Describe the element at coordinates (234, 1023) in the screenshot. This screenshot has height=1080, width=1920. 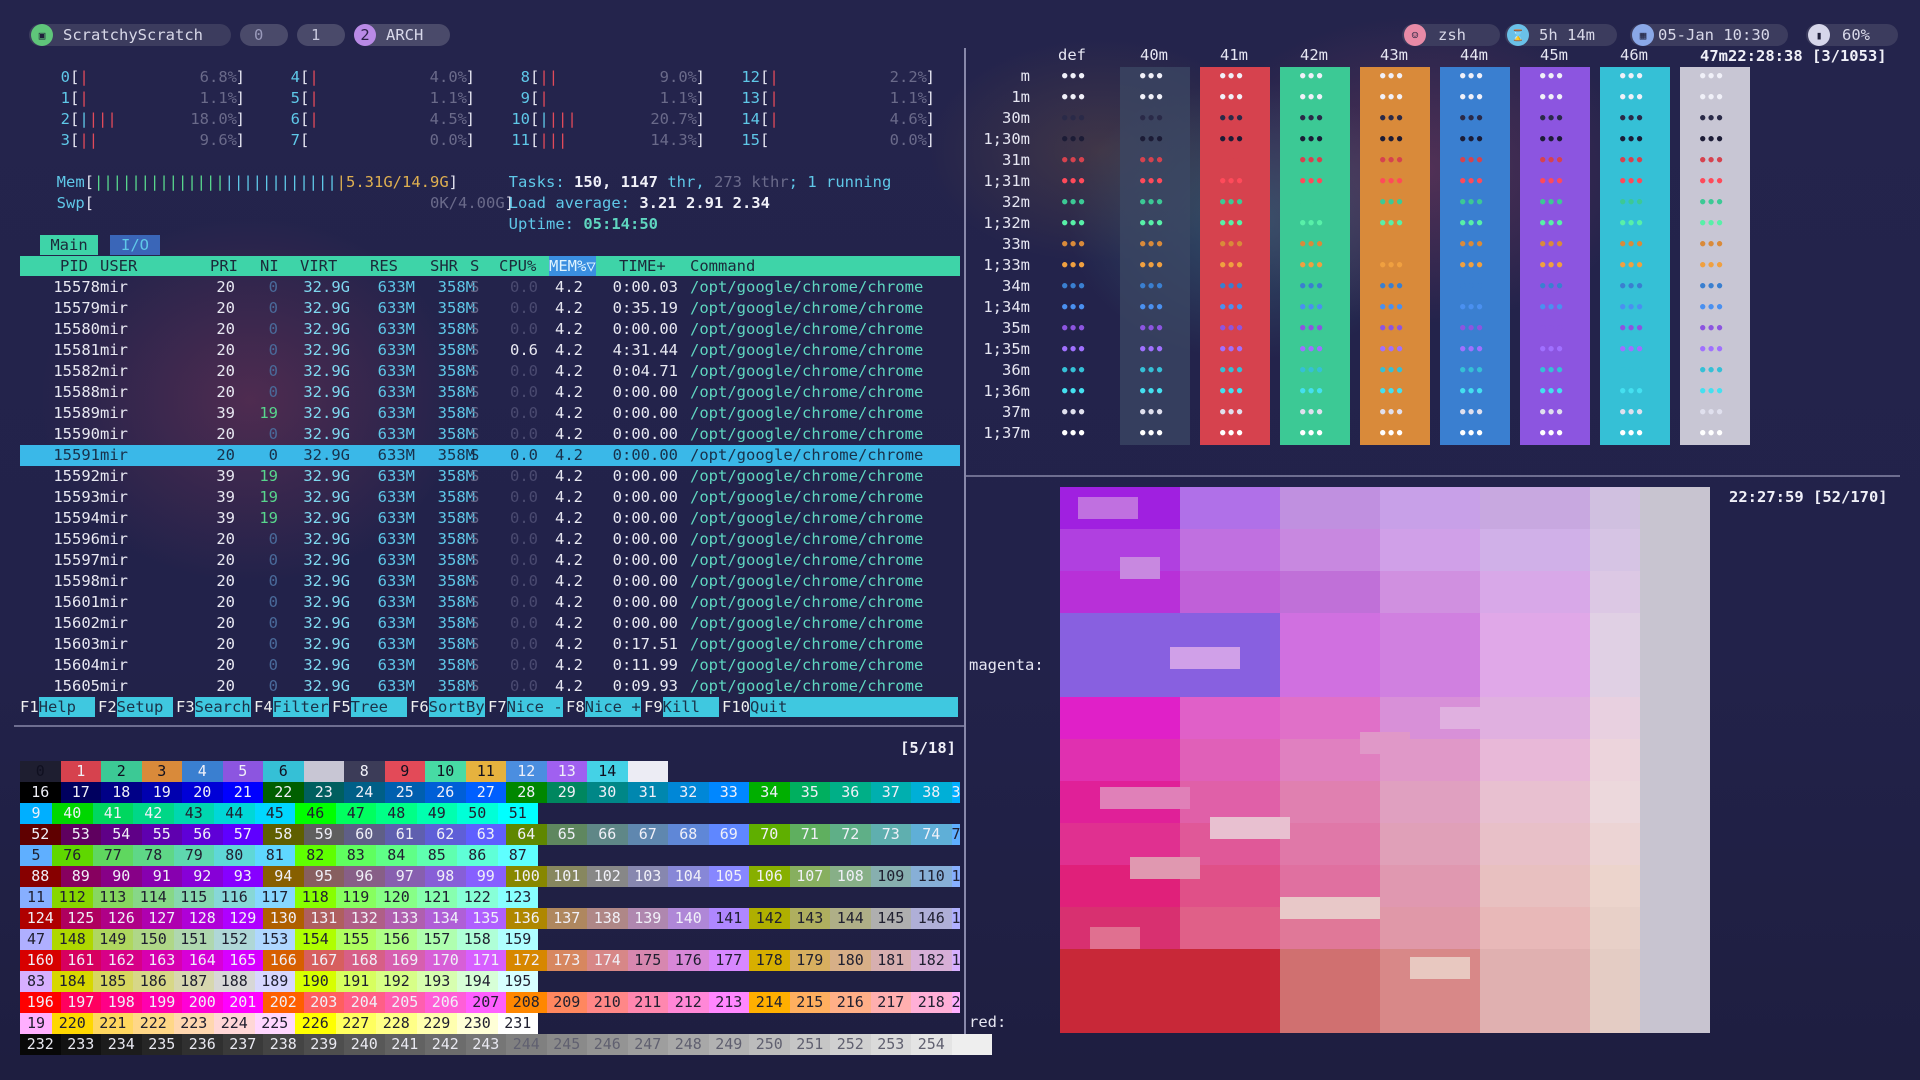
I see `color-swatch-224: 224` at that location.